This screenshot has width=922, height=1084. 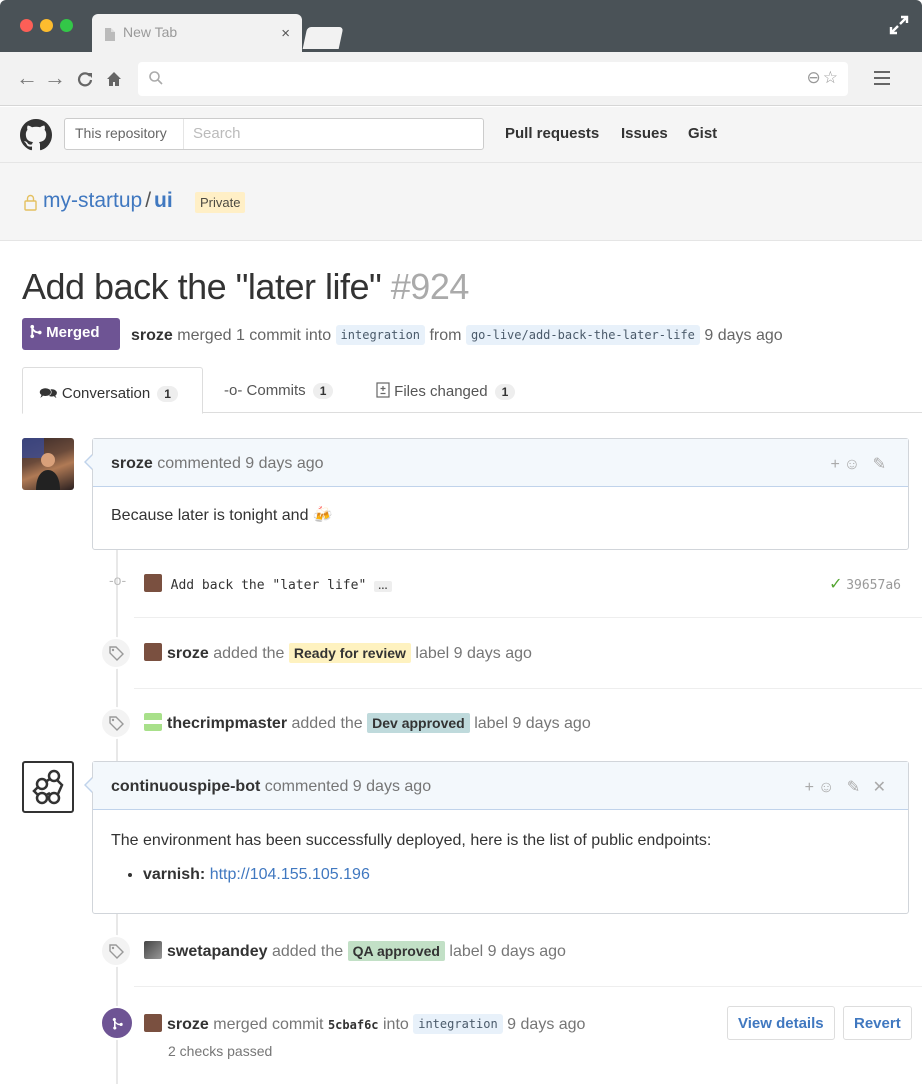 What do you see at coordinates (171, 874) in the screenshot?
I see `endpoint-name: varnish` at bounding box center [171, 874].